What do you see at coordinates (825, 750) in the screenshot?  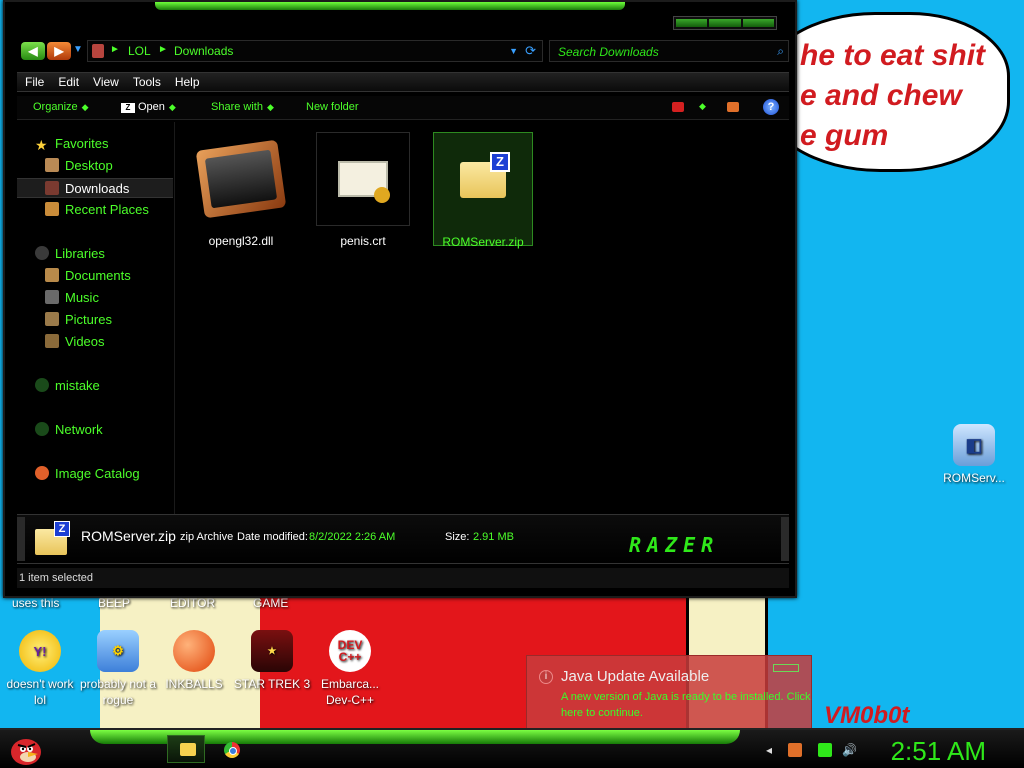 I see `network-tray-icon` at bounding box center [825, 750].